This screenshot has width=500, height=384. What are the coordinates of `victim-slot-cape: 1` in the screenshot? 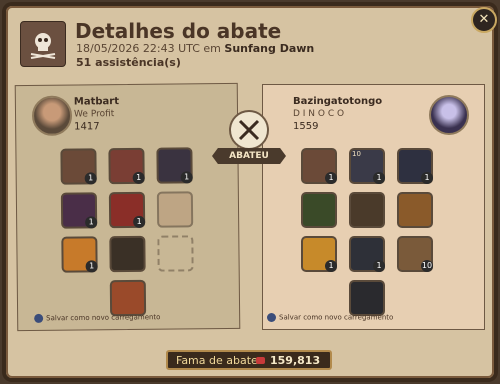 It's located at (415, 166).